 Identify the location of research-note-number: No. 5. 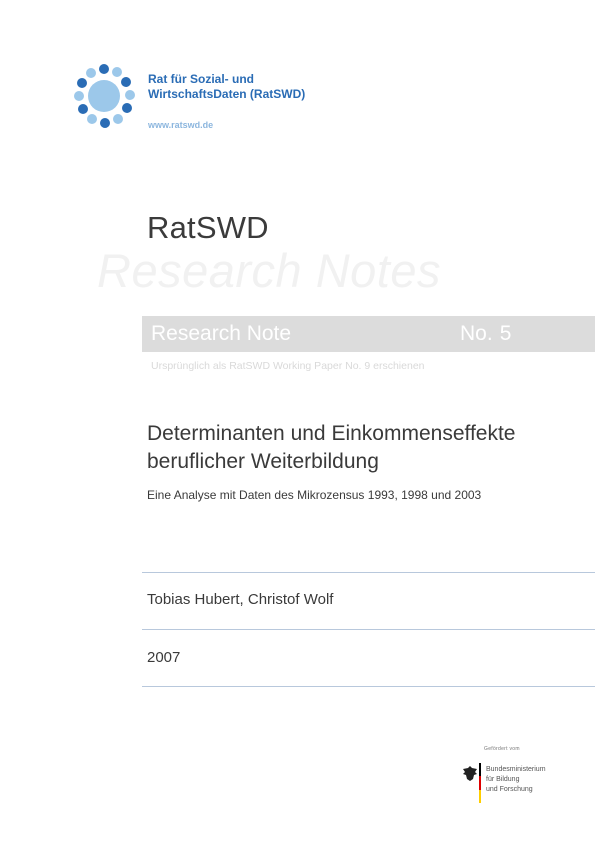
(485, 334).